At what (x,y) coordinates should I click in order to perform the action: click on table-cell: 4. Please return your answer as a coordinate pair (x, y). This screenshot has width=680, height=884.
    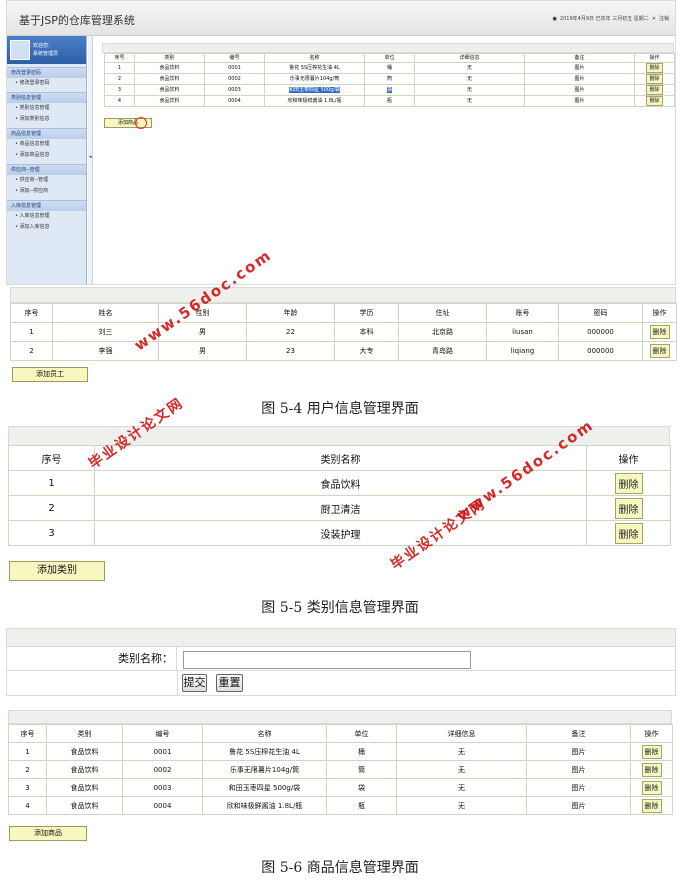
    Looking at the image, I should click on (27, 805).